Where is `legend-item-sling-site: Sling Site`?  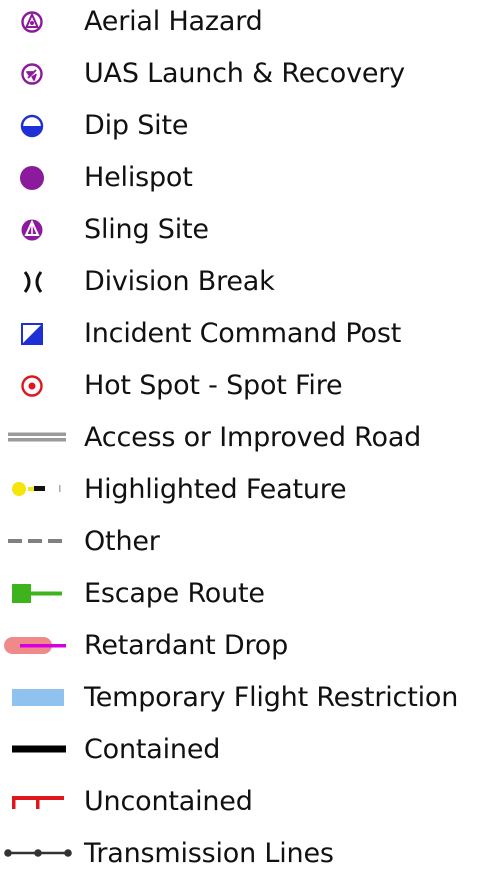
legend-item-sling-site: Sling Site is located at coordinates (243, 230).